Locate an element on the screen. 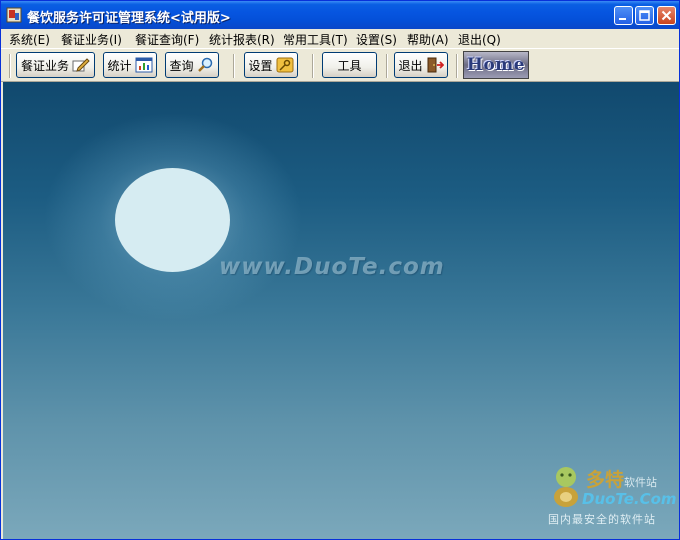  minimize-icon is located at coordinates (622, 19).